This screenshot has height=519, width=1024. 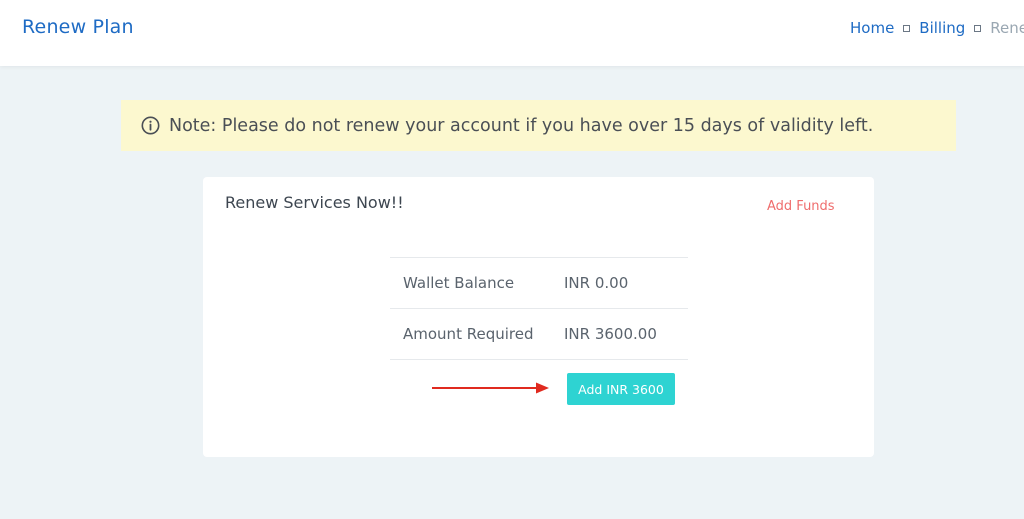 I want to click on row-value: INR 3600.00, so click(x=610, y=334).